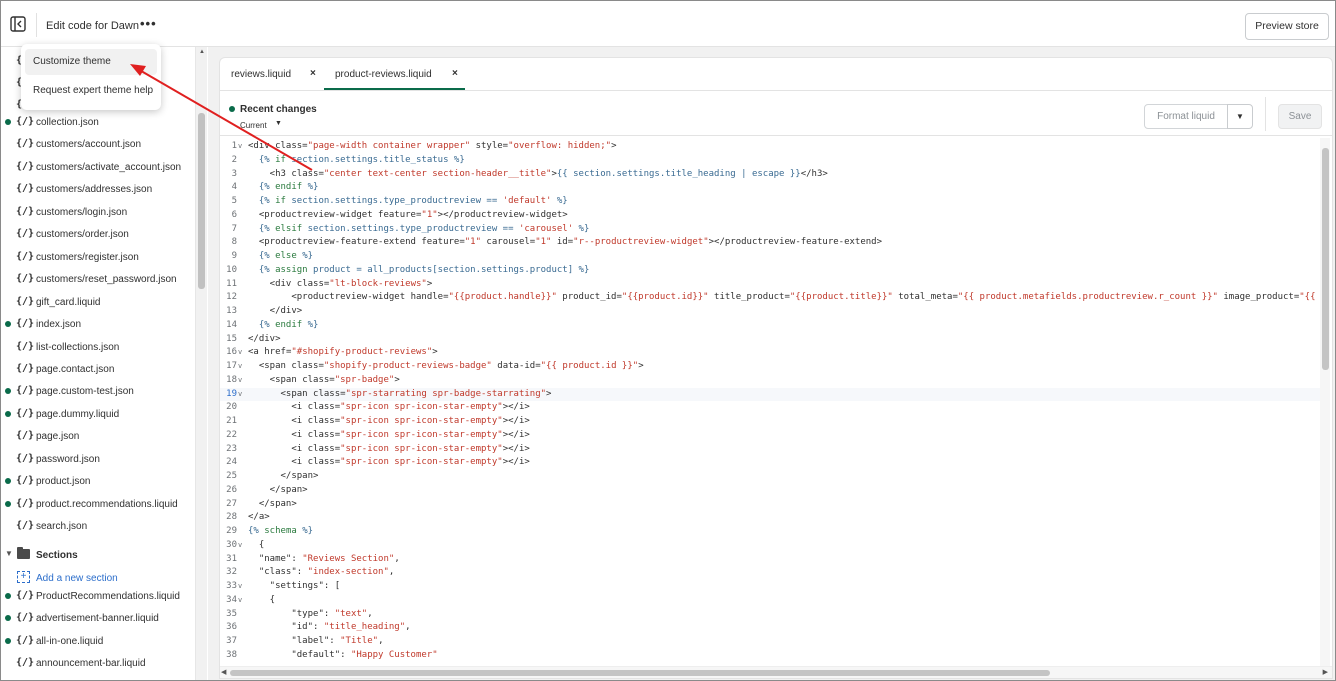 The image size is (1336, 681). What do you see at coordinates (99, 302) in the screenshot?
I see `file-item: {/} gift_card.liquid` at bounding box center [99, 302].